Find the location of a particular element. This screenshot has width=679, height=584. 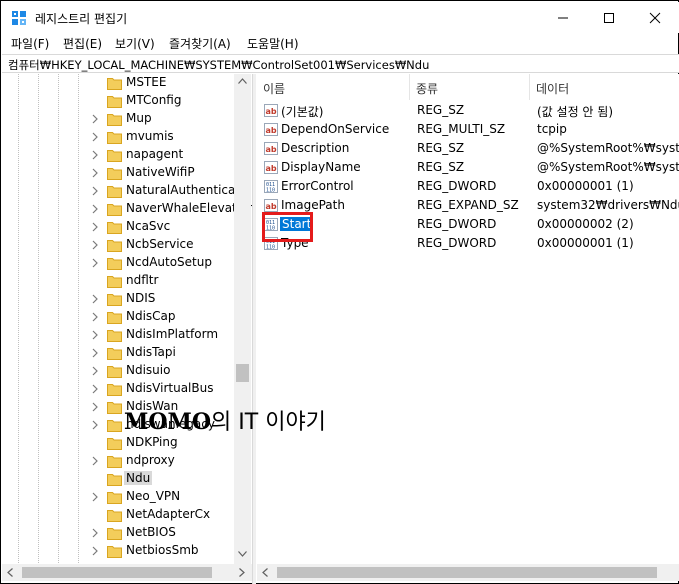

tree-item: ndfltr is located at coordinates (118, 281).